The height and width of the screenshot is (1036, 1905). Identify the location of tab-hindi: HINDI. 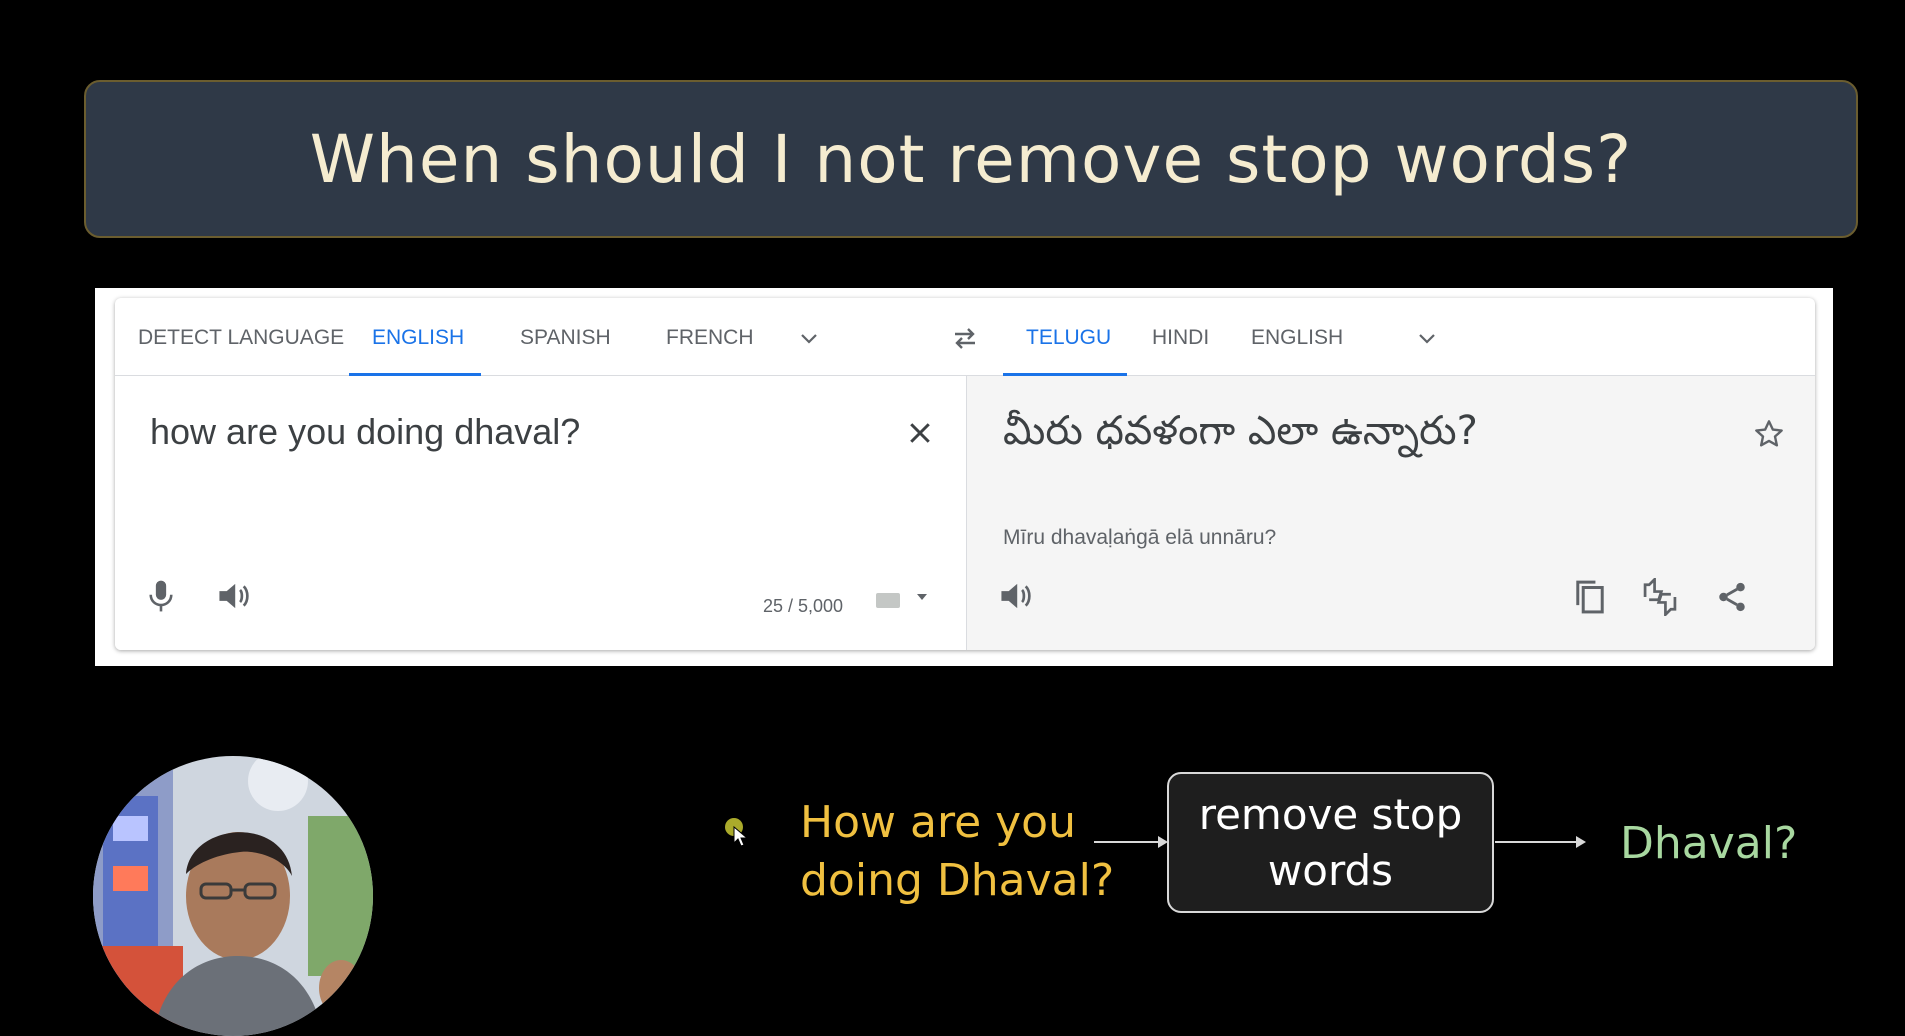
(1180, 337).